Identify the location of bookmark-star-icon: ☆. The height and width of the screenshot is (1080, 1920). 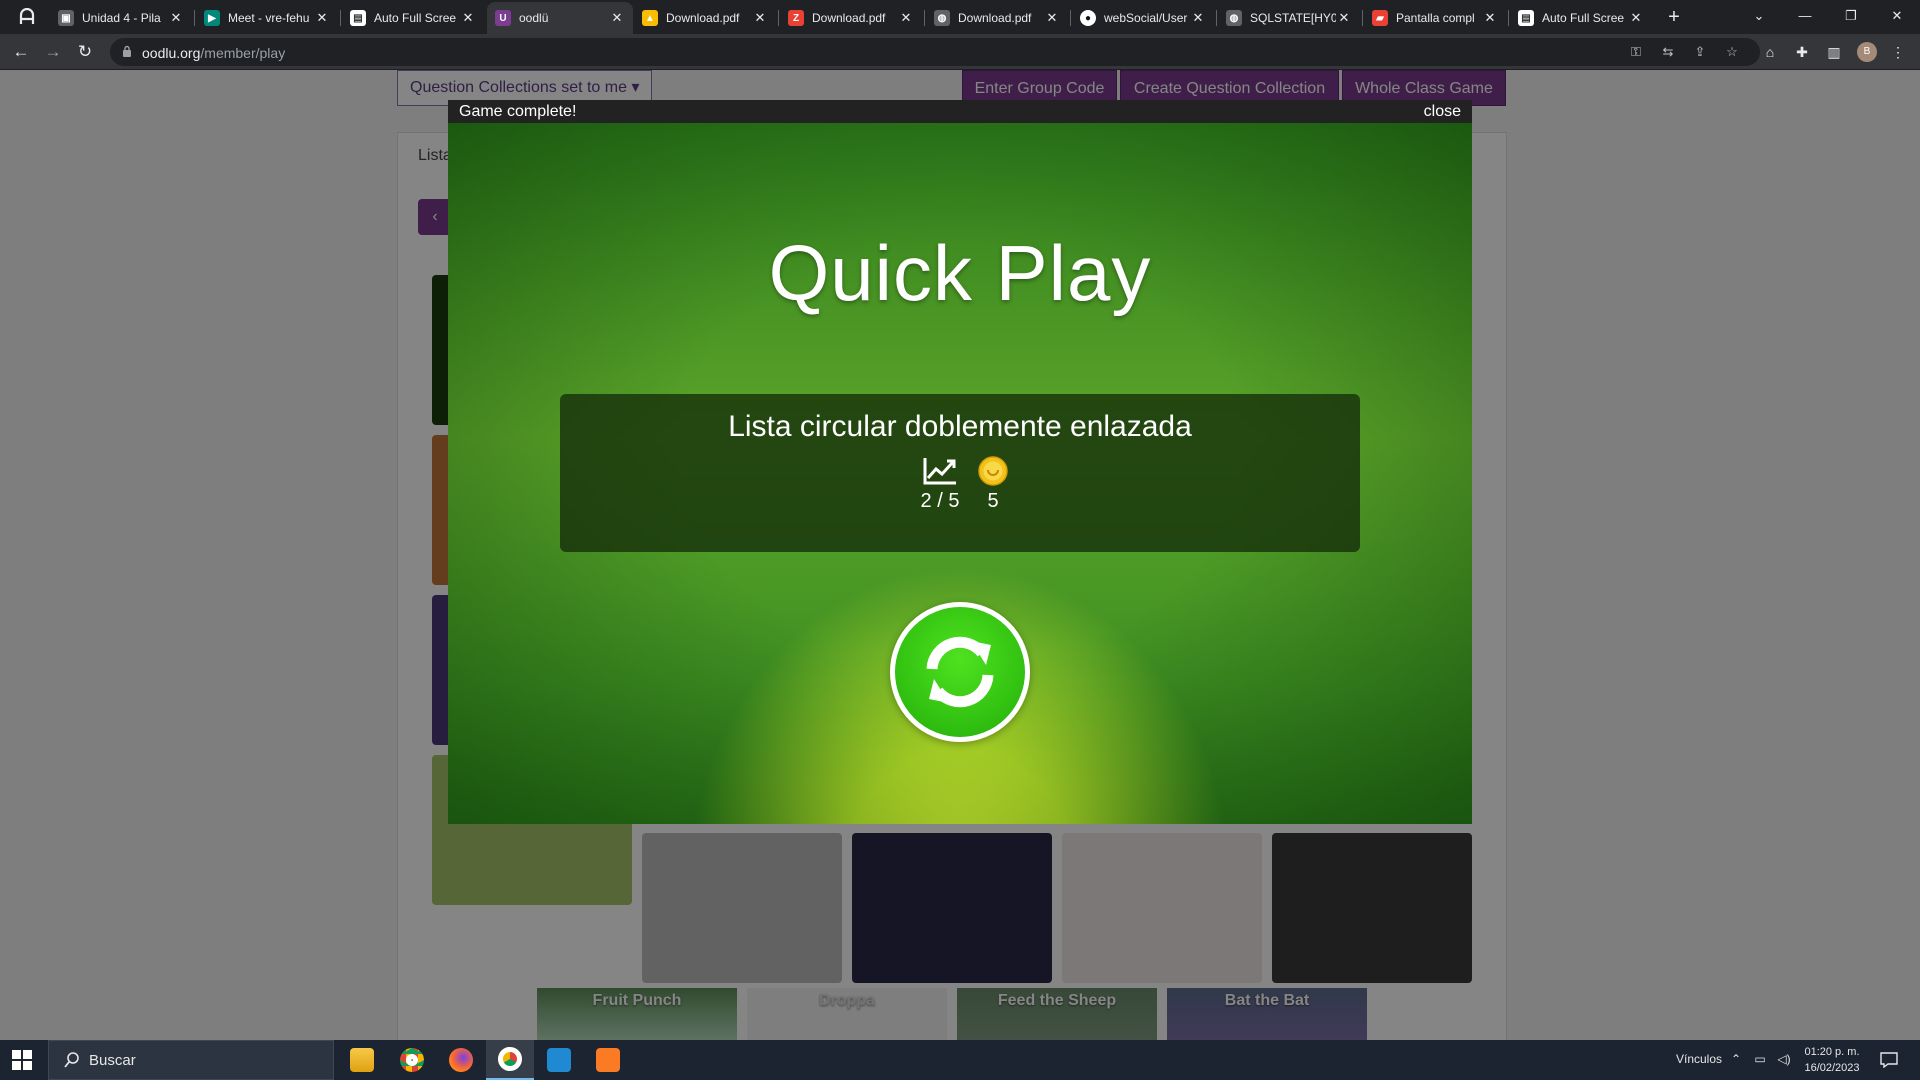
(1732, 52).